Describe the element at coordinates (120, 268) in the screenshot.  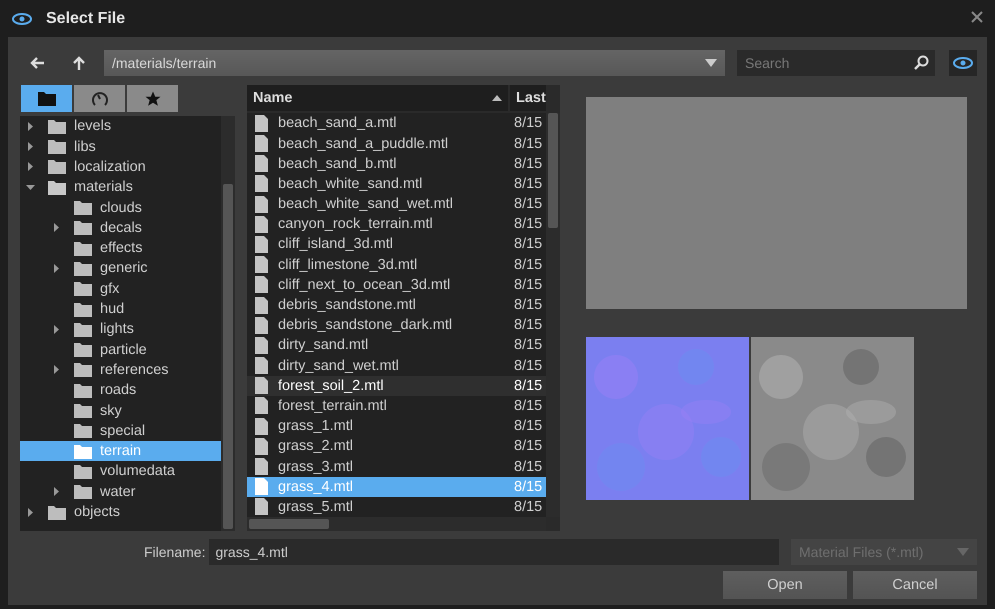
I see `tree-item: generic` at that location.